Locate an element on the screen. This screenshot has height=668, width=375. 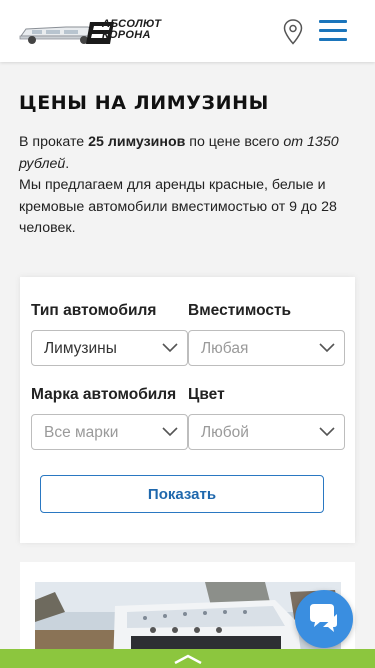
type-select: Лимузины is located at coordinates (109, 348).